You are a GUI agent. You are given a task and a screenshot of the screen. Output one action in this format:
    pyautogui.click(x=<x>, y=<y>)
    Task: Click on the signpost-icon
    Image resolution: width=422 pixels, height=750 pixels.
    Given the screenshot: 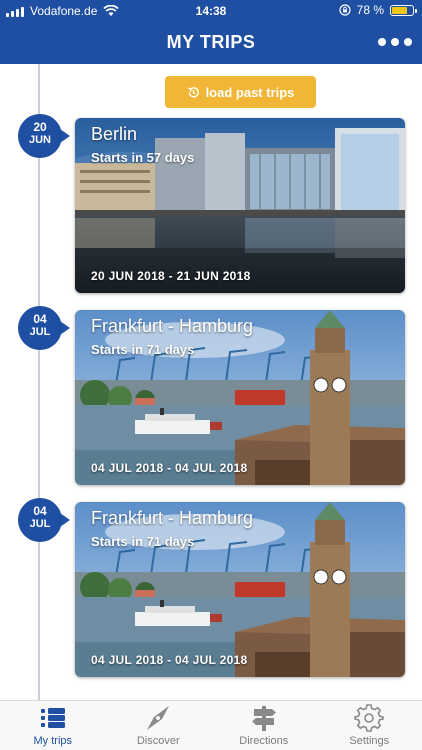 What is the action you would take?
    pyautogui.click(x=263, y=718)
    